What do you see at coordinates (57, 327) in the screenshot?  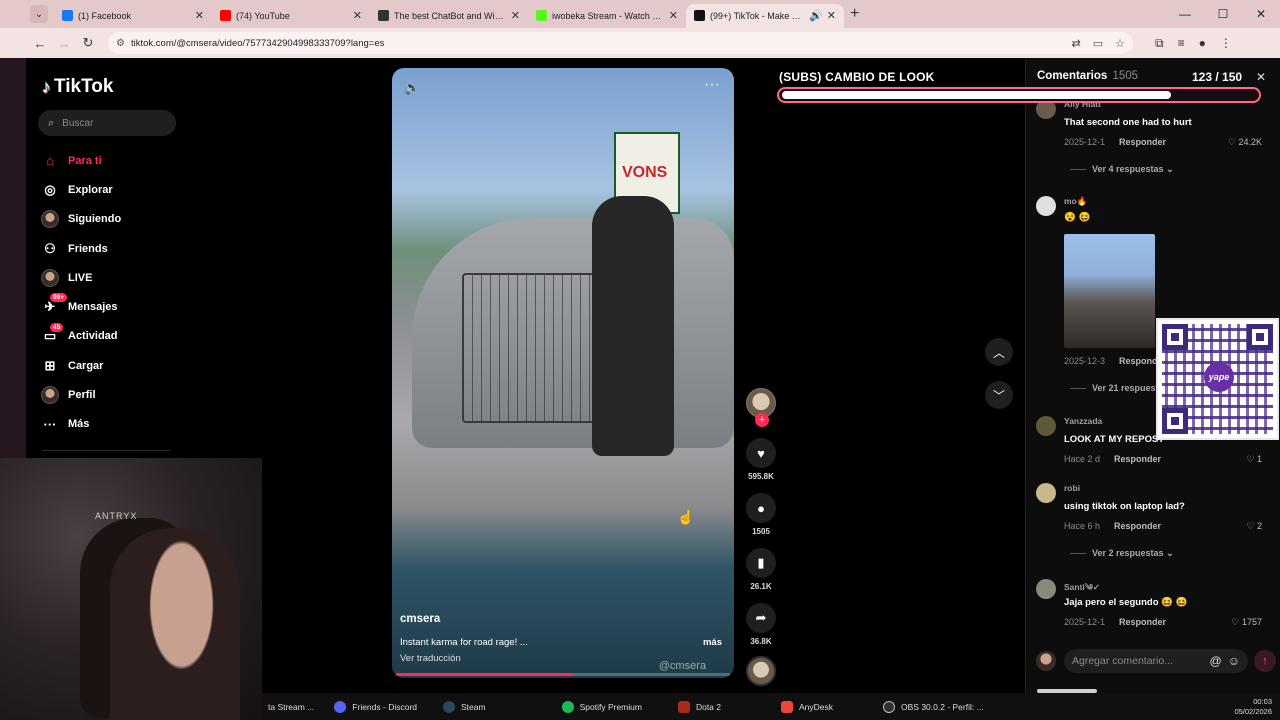 I see `activity-badge: 45` at bounding box center [57, 327].